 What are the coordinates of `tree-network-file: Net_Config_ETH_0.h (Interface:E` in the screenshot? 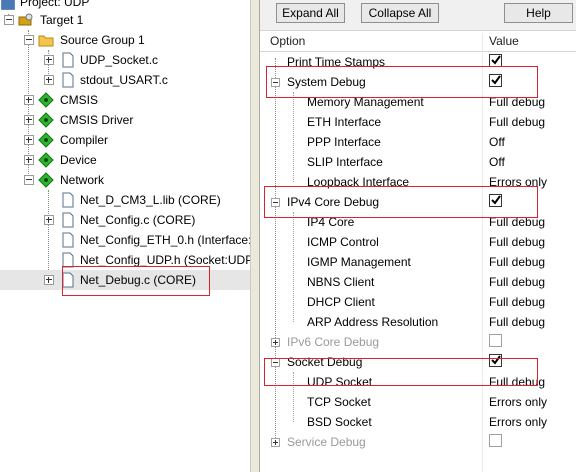 It's located at (125, 240).